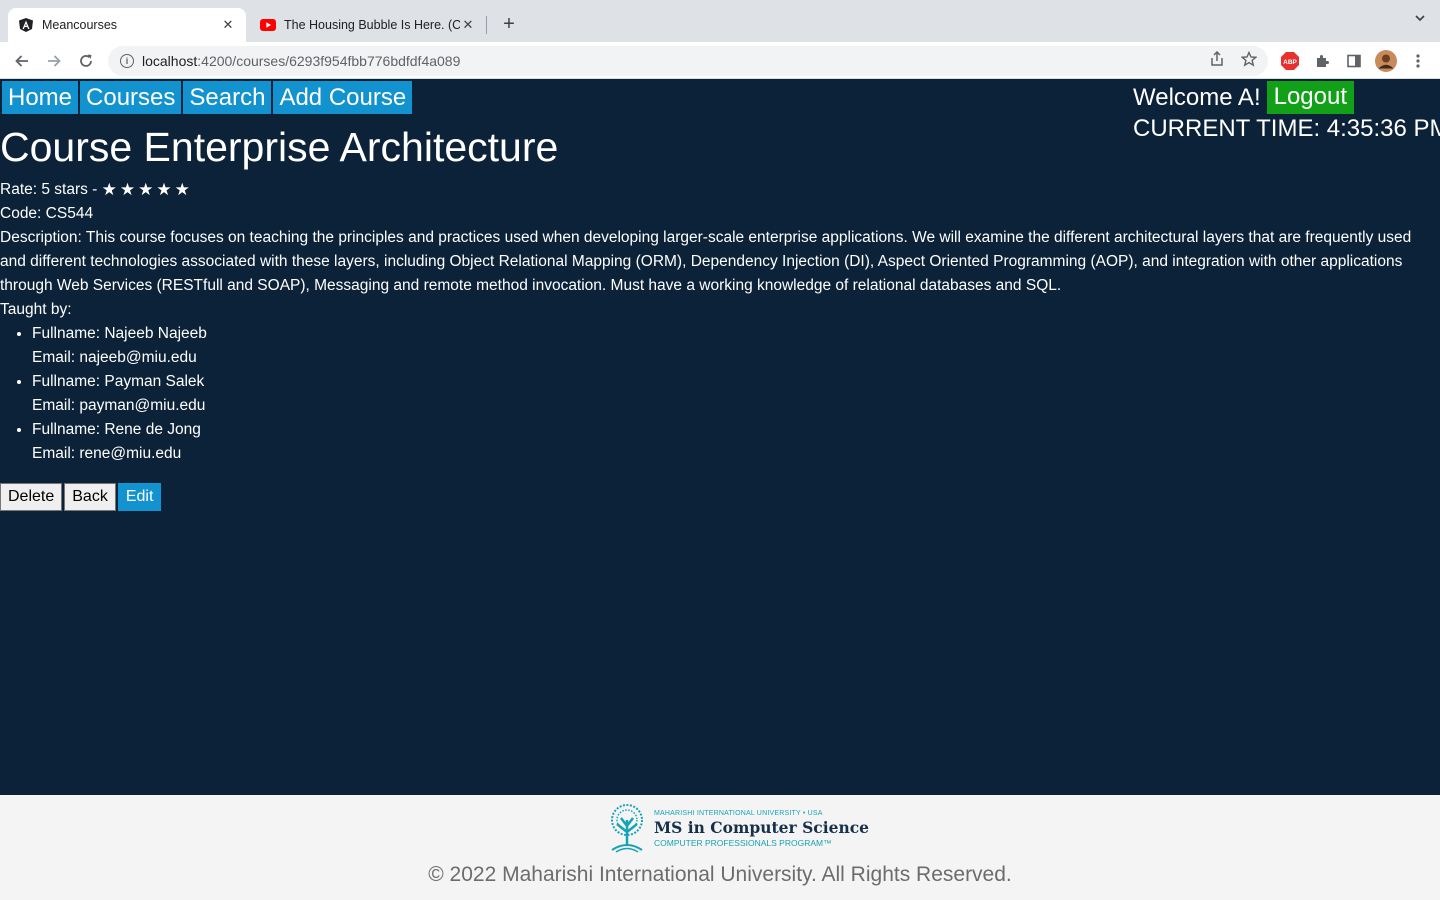 The height and width of the screenshot is (900, 1440). What do you see at coordinates (627, 828) in the screenshot?
I see `tree-logo-icon` at bounding box center [627, 828].